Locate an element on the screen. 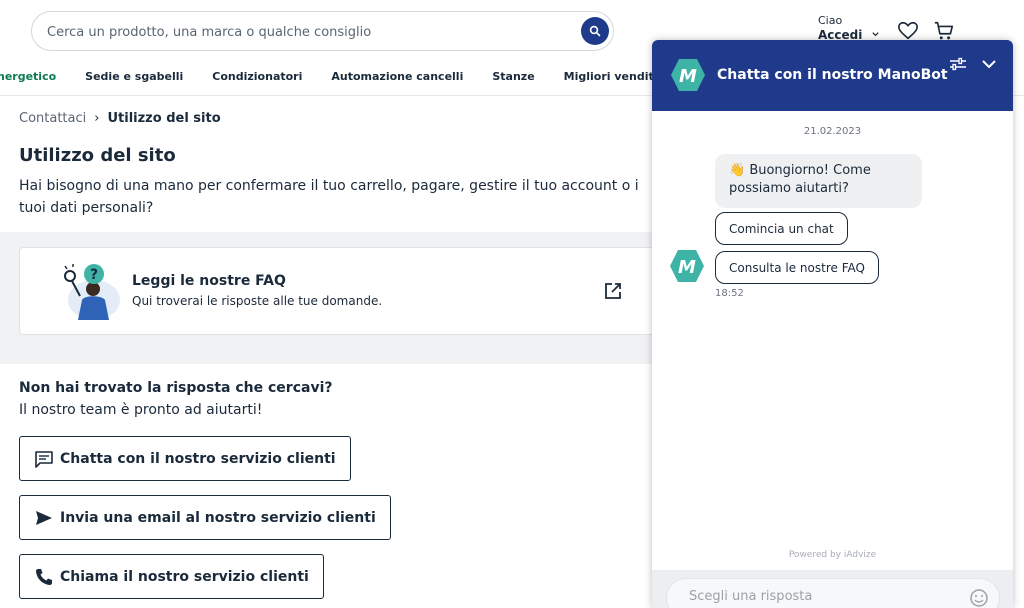 The image size is (1024, 608). nav-item-condizionatori: Condizionatori is located at coordinates (257, 80).